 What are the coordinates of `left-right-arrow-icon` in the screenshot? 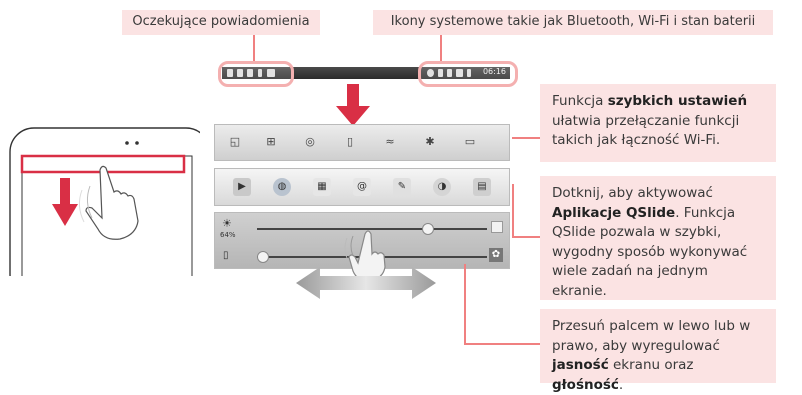 It's located at (366, 283).